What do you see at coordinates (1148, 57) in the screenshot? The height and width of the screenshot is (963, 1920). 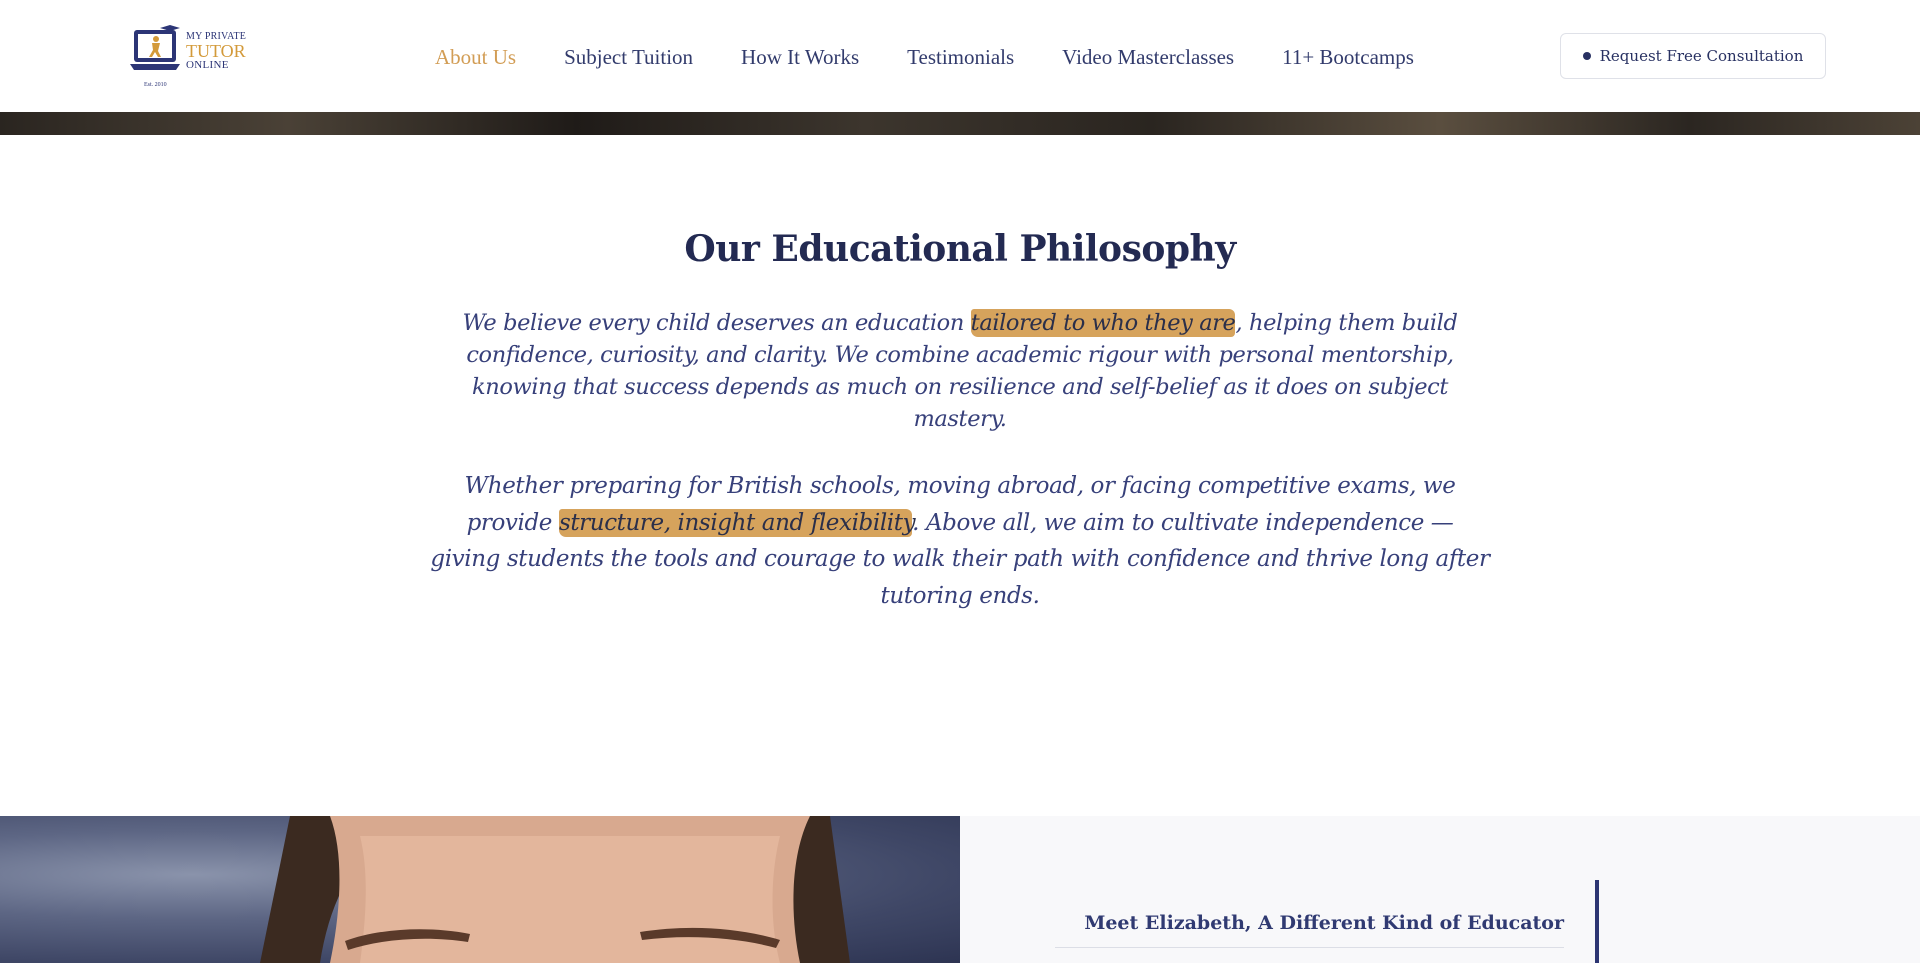 I see `nav-video-masterclasses: Video Masterclasses` at bounding box center [1148, 57].